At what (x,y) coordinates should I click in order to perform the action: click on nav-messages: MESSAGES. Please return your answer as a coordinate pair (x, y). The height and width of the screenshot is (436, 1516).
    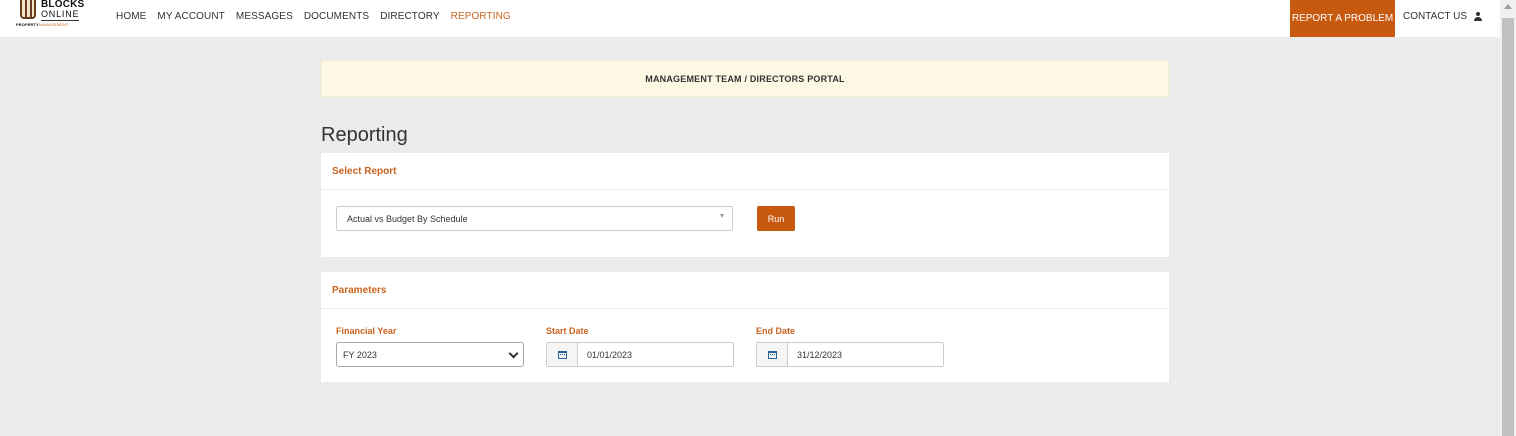
    Looking at the image, I should click on (264, 16).